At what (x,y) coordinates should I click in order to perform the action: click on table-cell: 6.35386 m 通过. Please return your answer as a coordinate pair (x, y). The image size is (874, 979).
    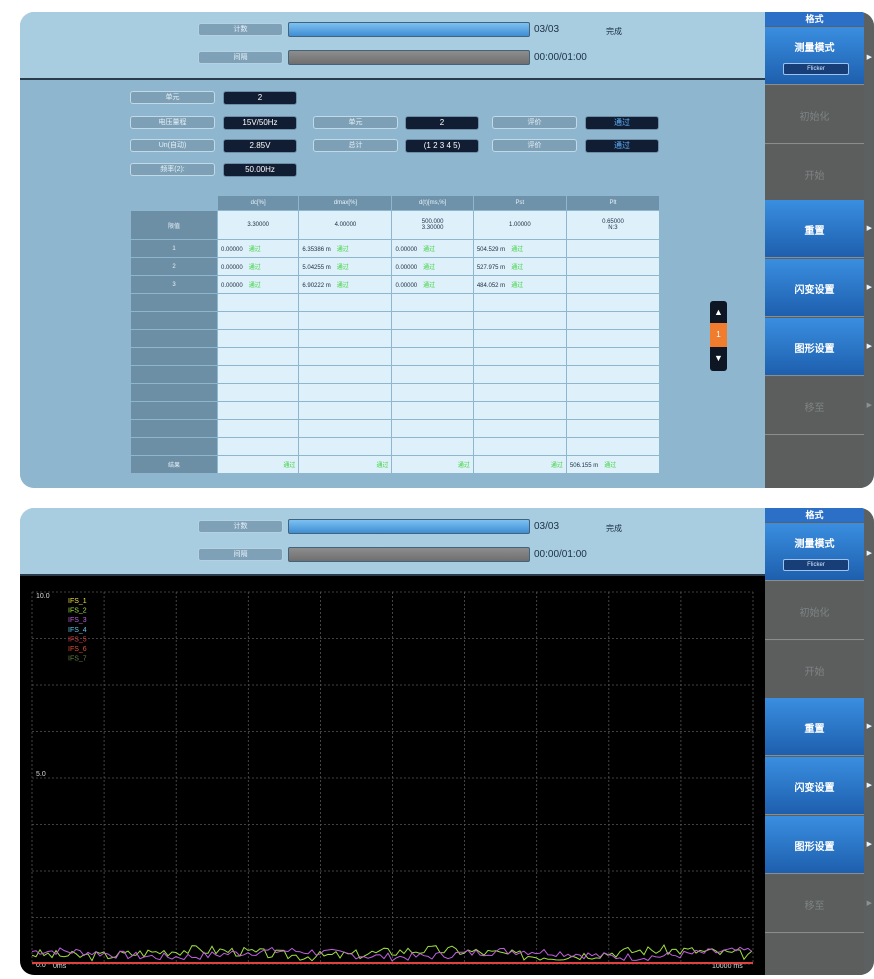
    Looking at the image, I should click on (345, 248).